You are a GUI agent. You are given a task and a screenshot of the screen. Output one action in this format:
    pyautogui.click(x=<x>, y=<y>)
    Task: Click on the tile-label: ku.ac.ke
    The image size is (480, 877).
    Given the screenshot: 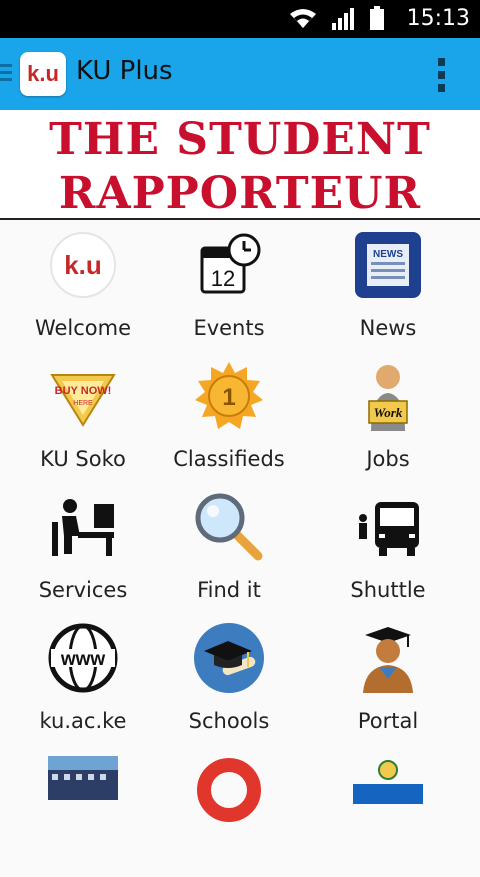 What is the action you would take?
    pyautogui.click(x=83, y=721)
    